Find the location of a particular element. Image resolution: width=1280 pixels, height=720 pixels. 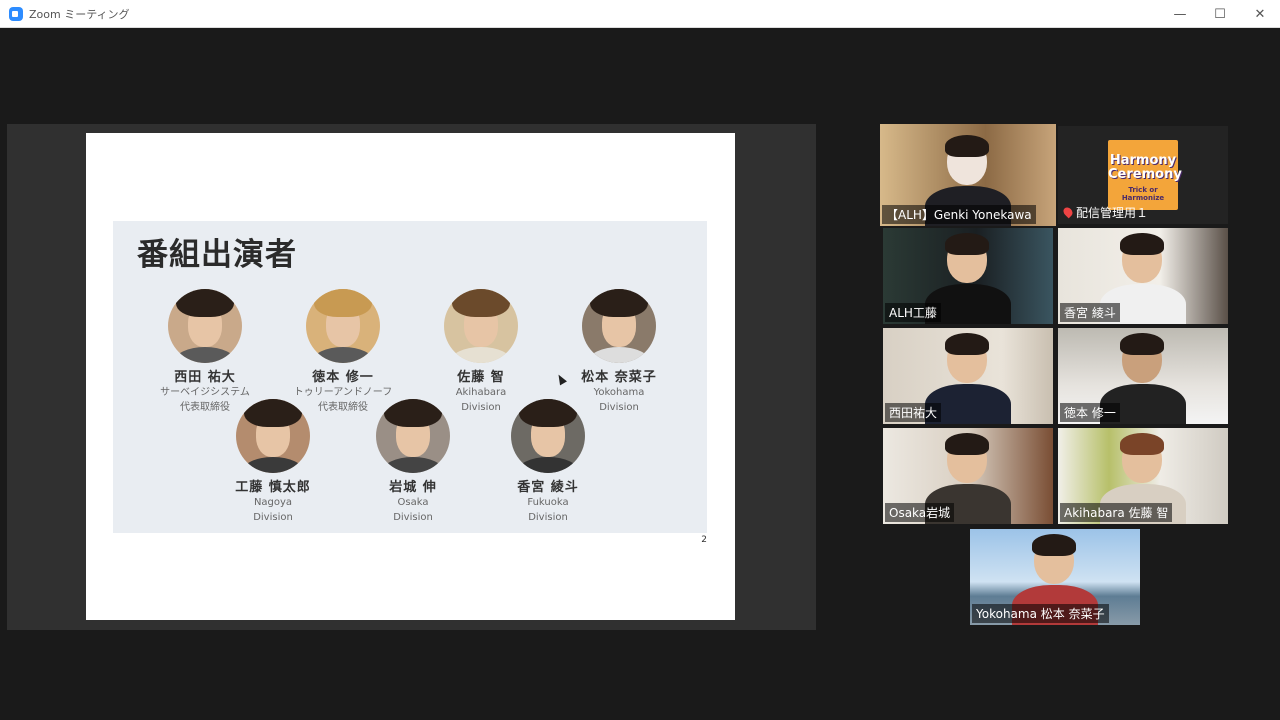

video-tile: Yokohama 松本 奈菜子 is located at coordinates (1055, 577).